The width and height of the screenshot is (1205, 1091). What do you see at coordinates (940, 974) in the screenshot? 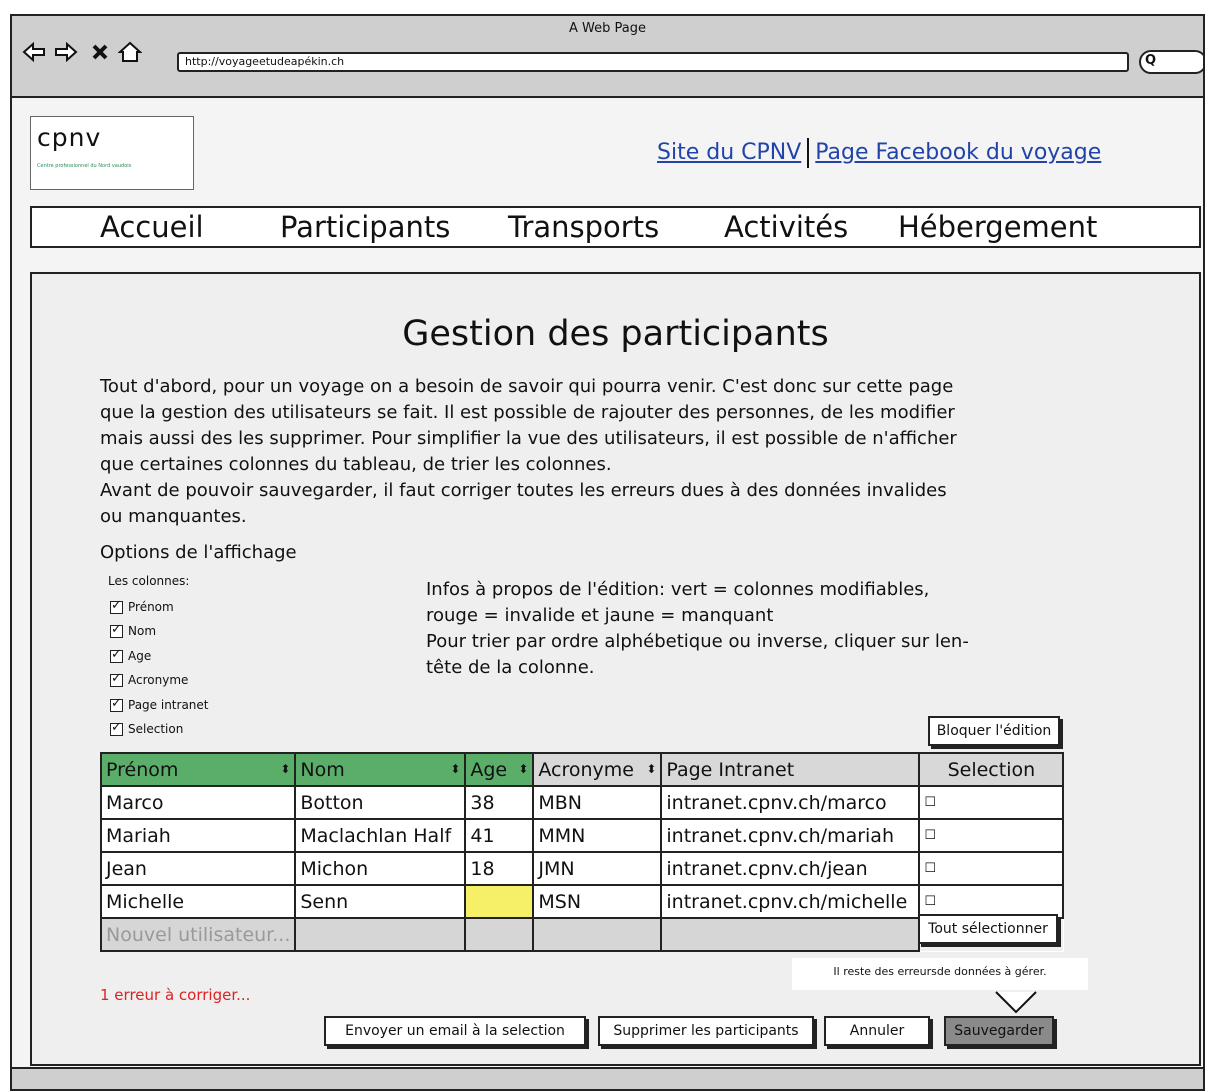
I see `save-tooltip: Il reste des erreursde données à gérer.` at bounding box center [940, 974].